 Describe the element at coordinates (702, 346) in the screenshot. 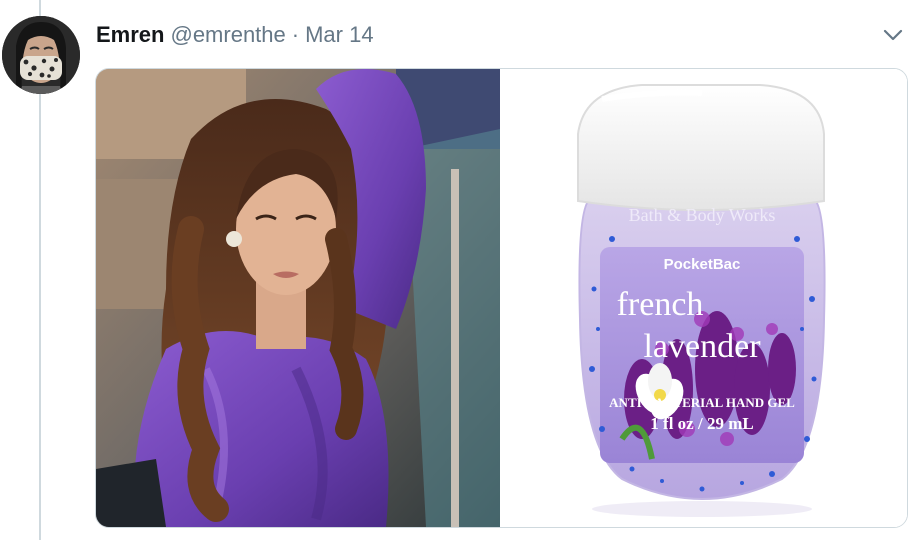

I see `product-name-line2: lavender` at that location.